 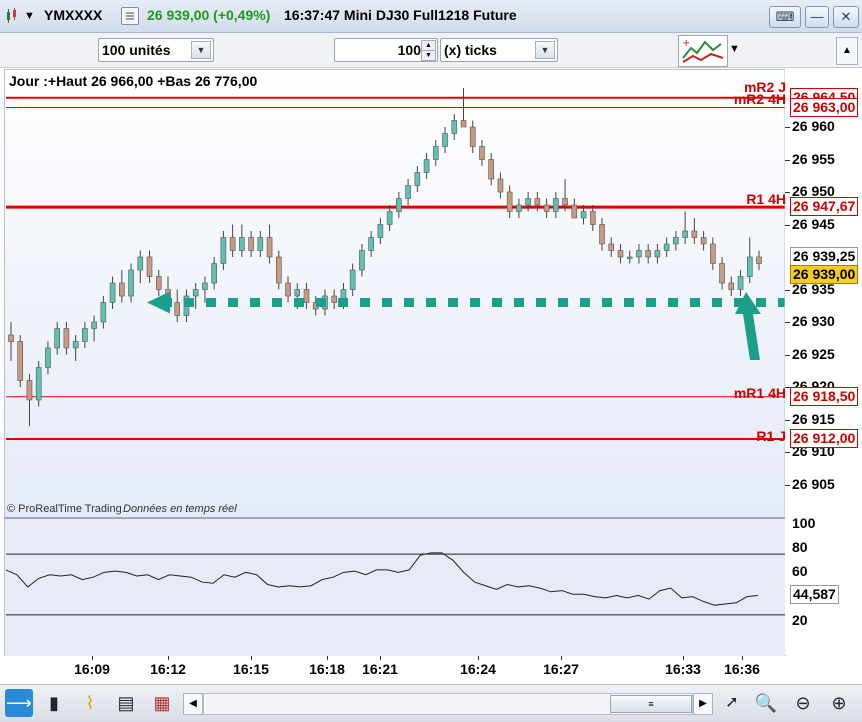 What do you see at coordinates (168, 669) in the screenshot?
I see `time-tick-label: 16:12` at bounding box center [168, 669].